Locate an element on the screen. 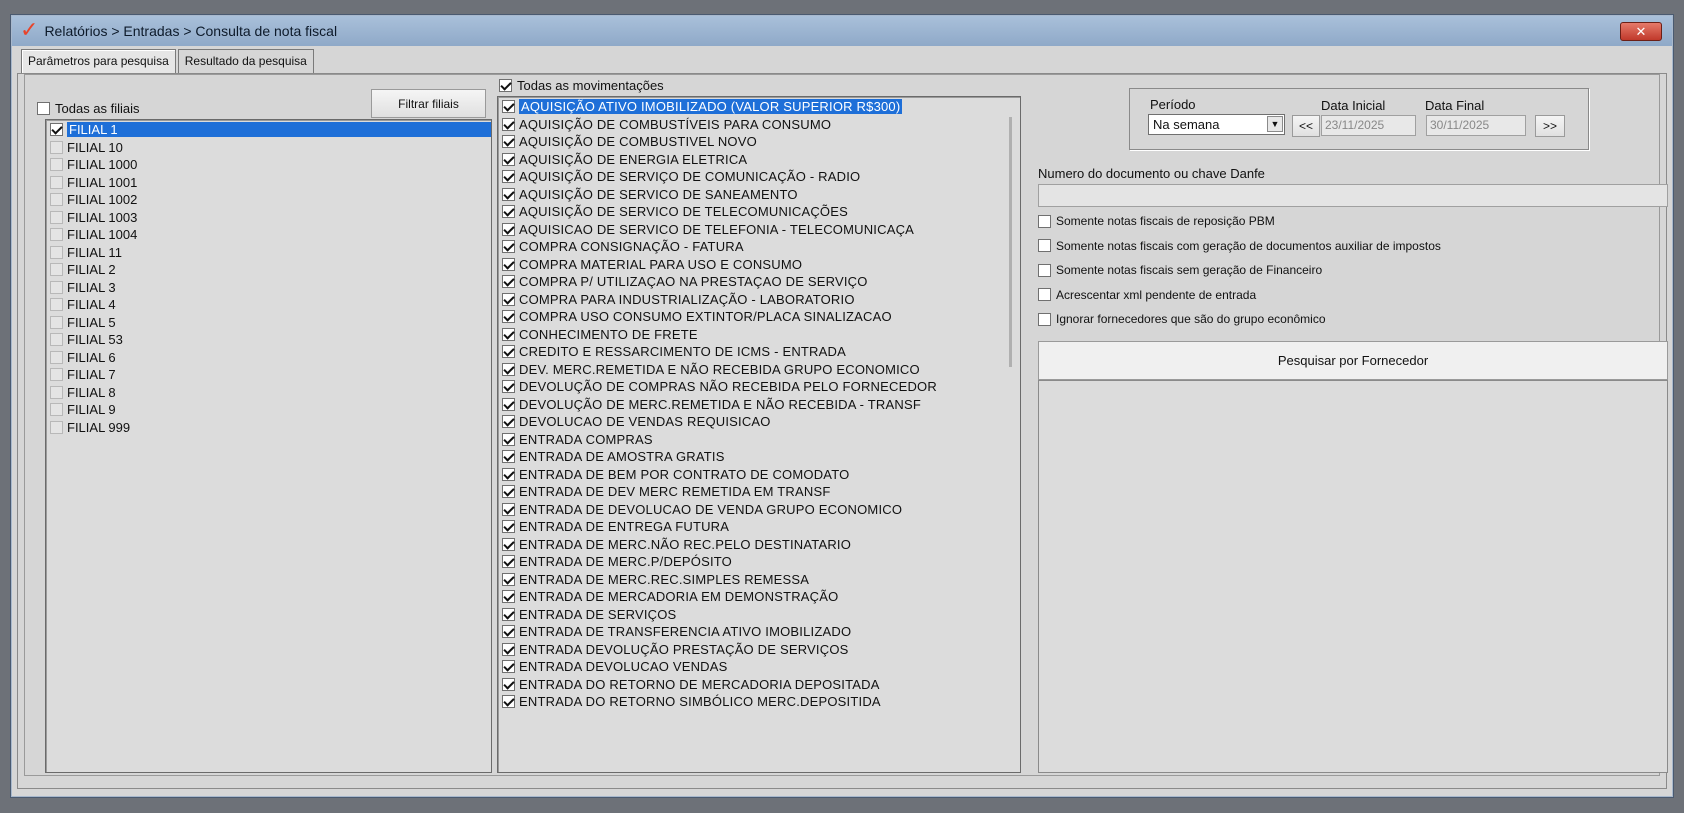  branch-item: FILIAL 11 is located at coordinates (268, 253).